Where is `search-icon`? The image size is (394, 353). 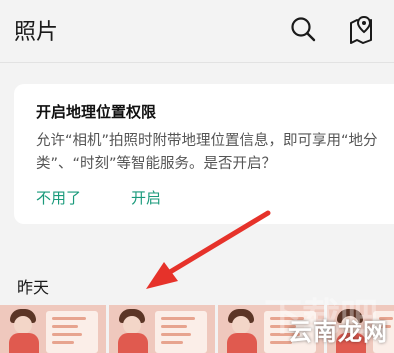
search-icon is located at coordinates (303, 29).